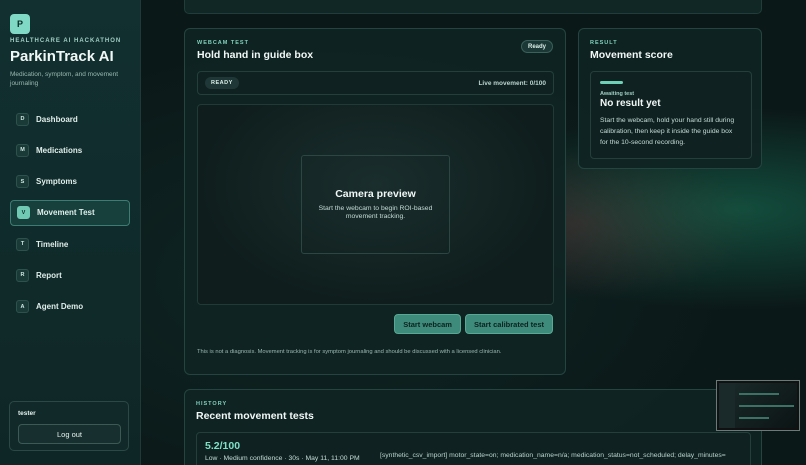  I want to click on status-bar: READY Live movement: 0/100, so click(375, 83).